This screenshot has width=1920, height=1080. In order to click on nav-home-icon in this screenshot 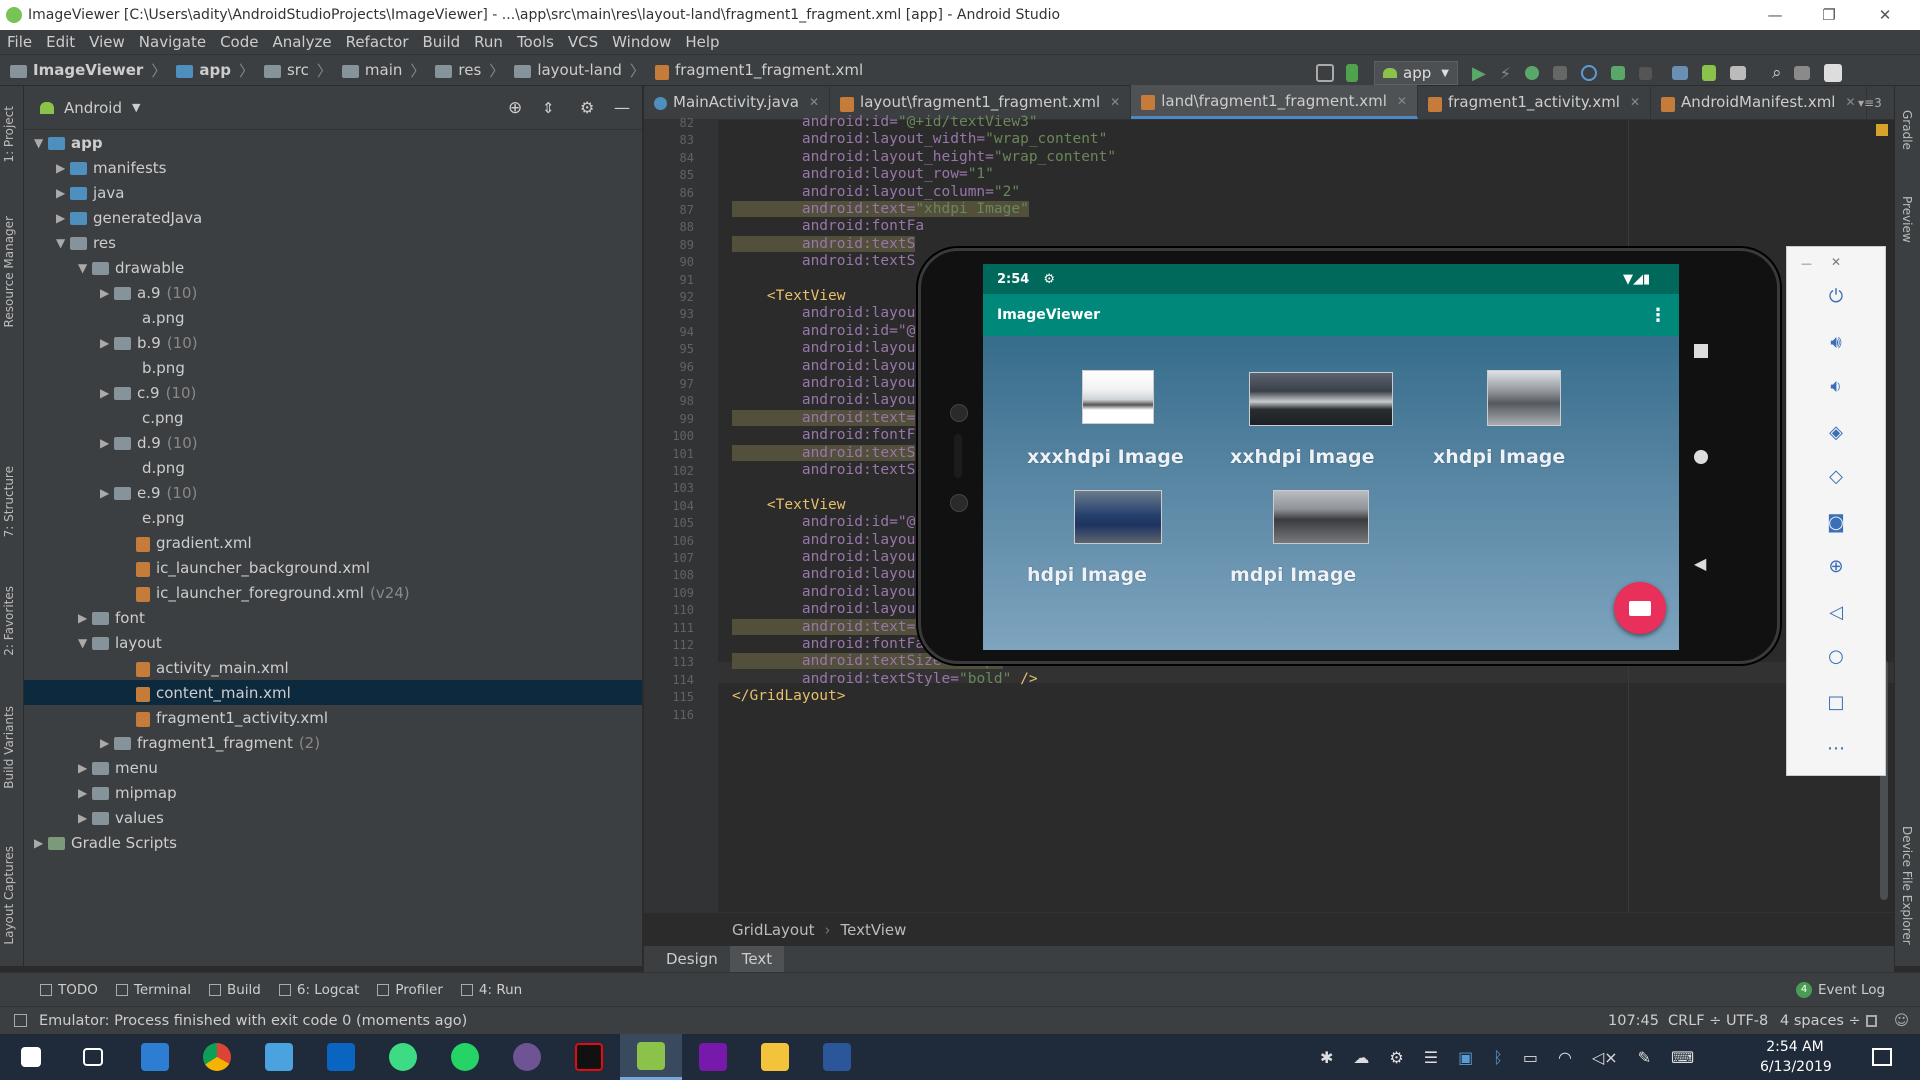, I will do `click(1701, 457)`.